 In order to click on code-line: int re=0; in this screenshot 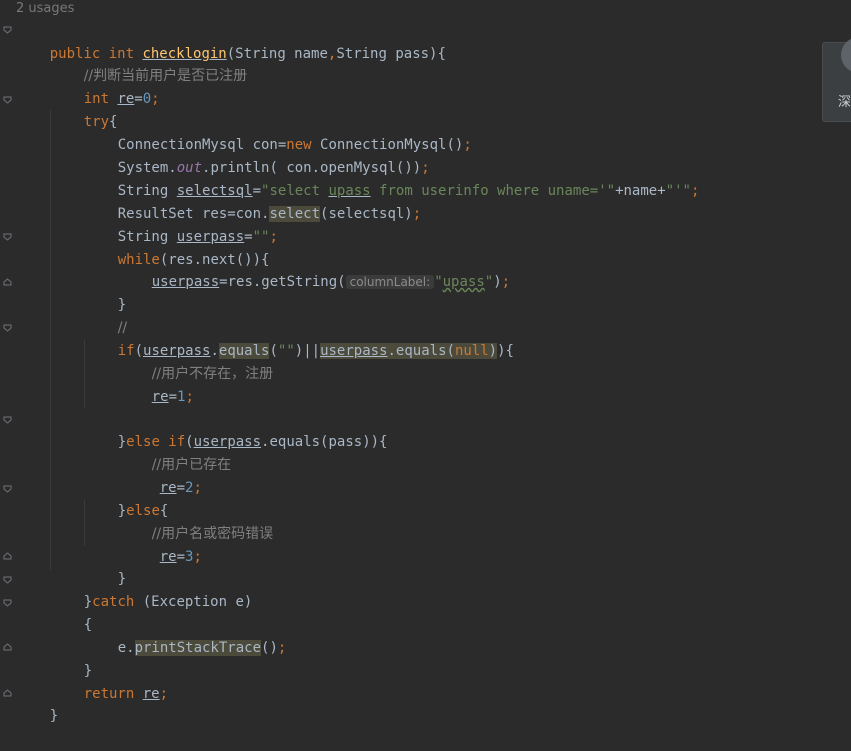, I will do `click(105, 86)`.